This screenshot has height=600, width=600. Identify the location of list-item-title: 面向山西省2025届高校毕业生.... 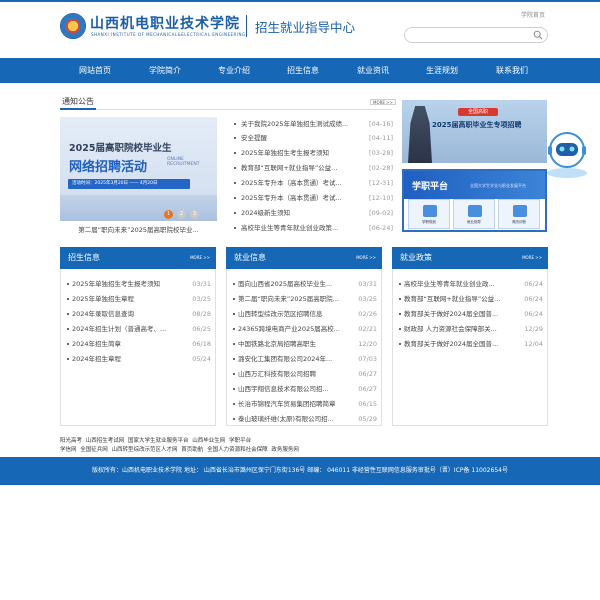
(294, 284).